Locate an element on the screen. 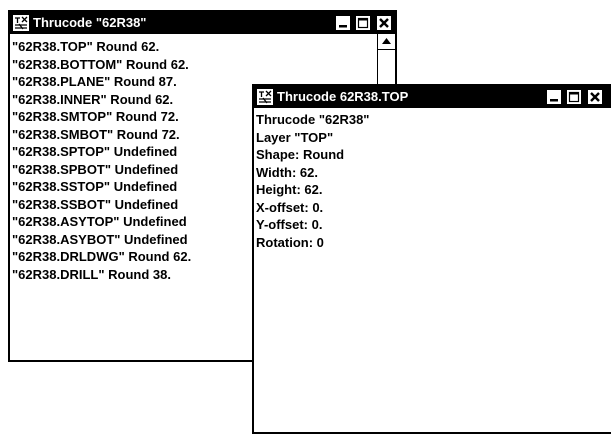  thrucode-detail-title: Thrucode 62R38.TOP is located at coordinates (343, 96).